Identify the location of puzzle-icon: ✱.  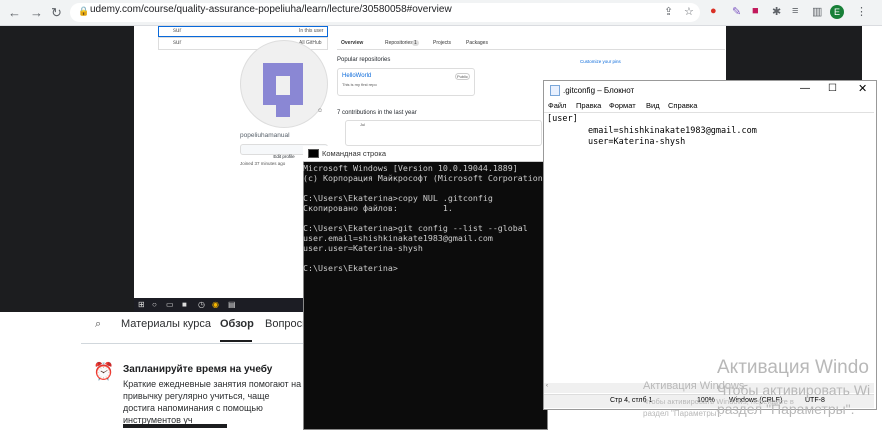
(776, 11).